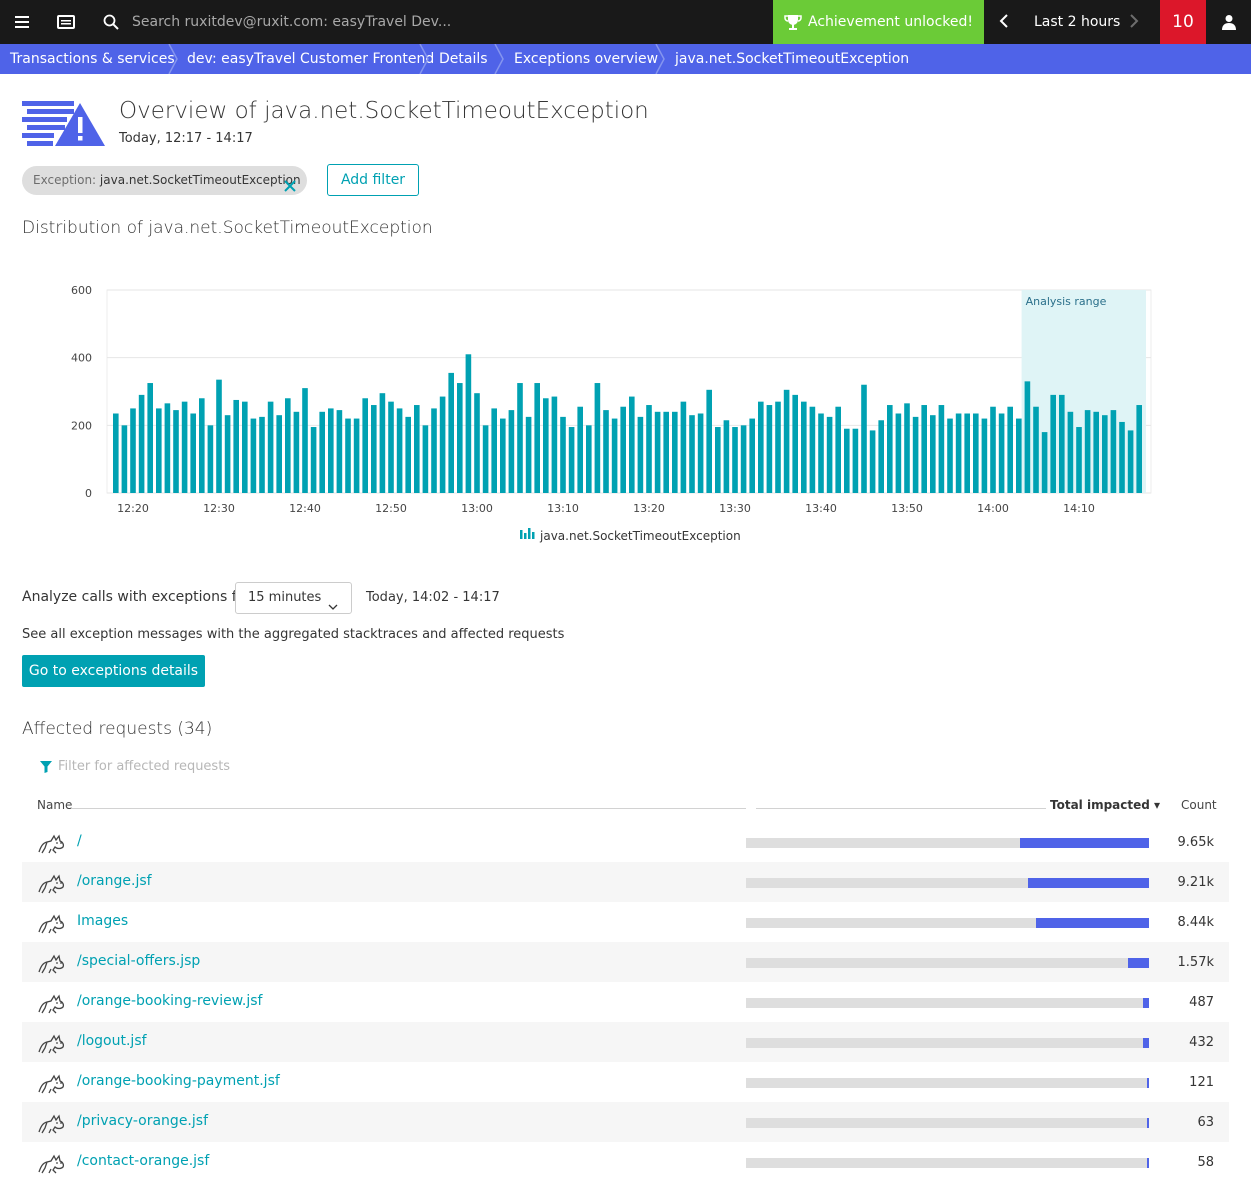 This screenshot has width=1251, height=1188. I want to click on request-name-link: Images, so click(102, 921).